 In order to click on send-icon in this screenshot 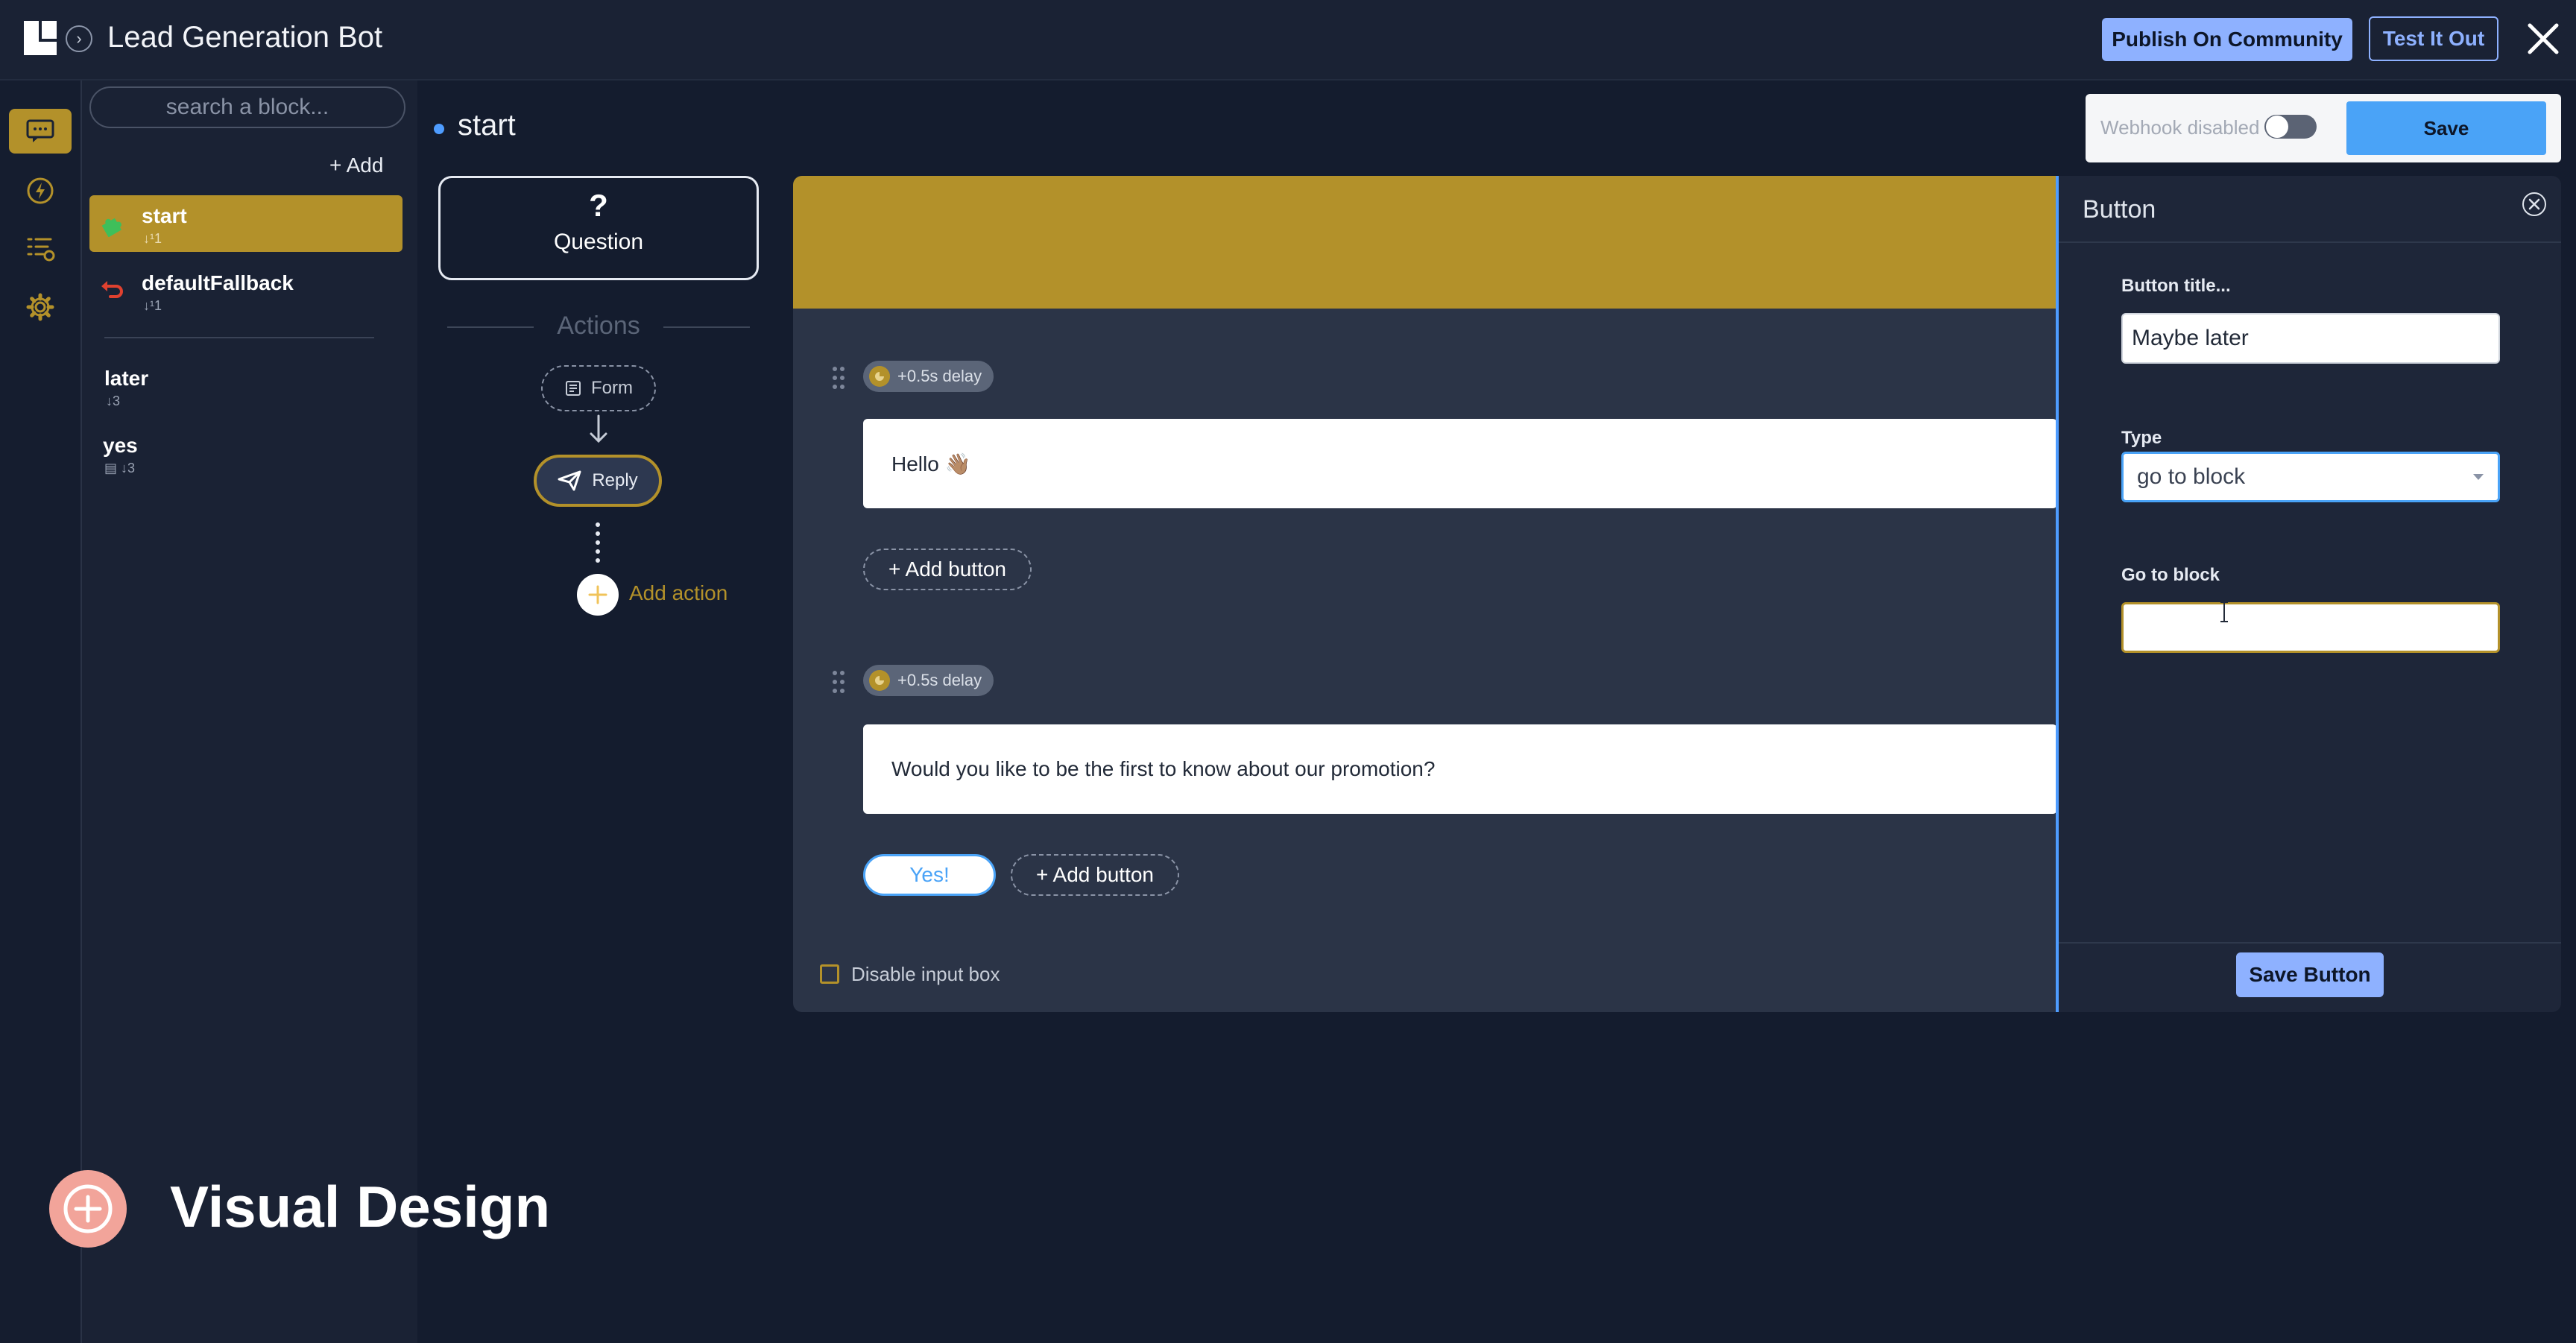, I will do `click(569, 480)`.